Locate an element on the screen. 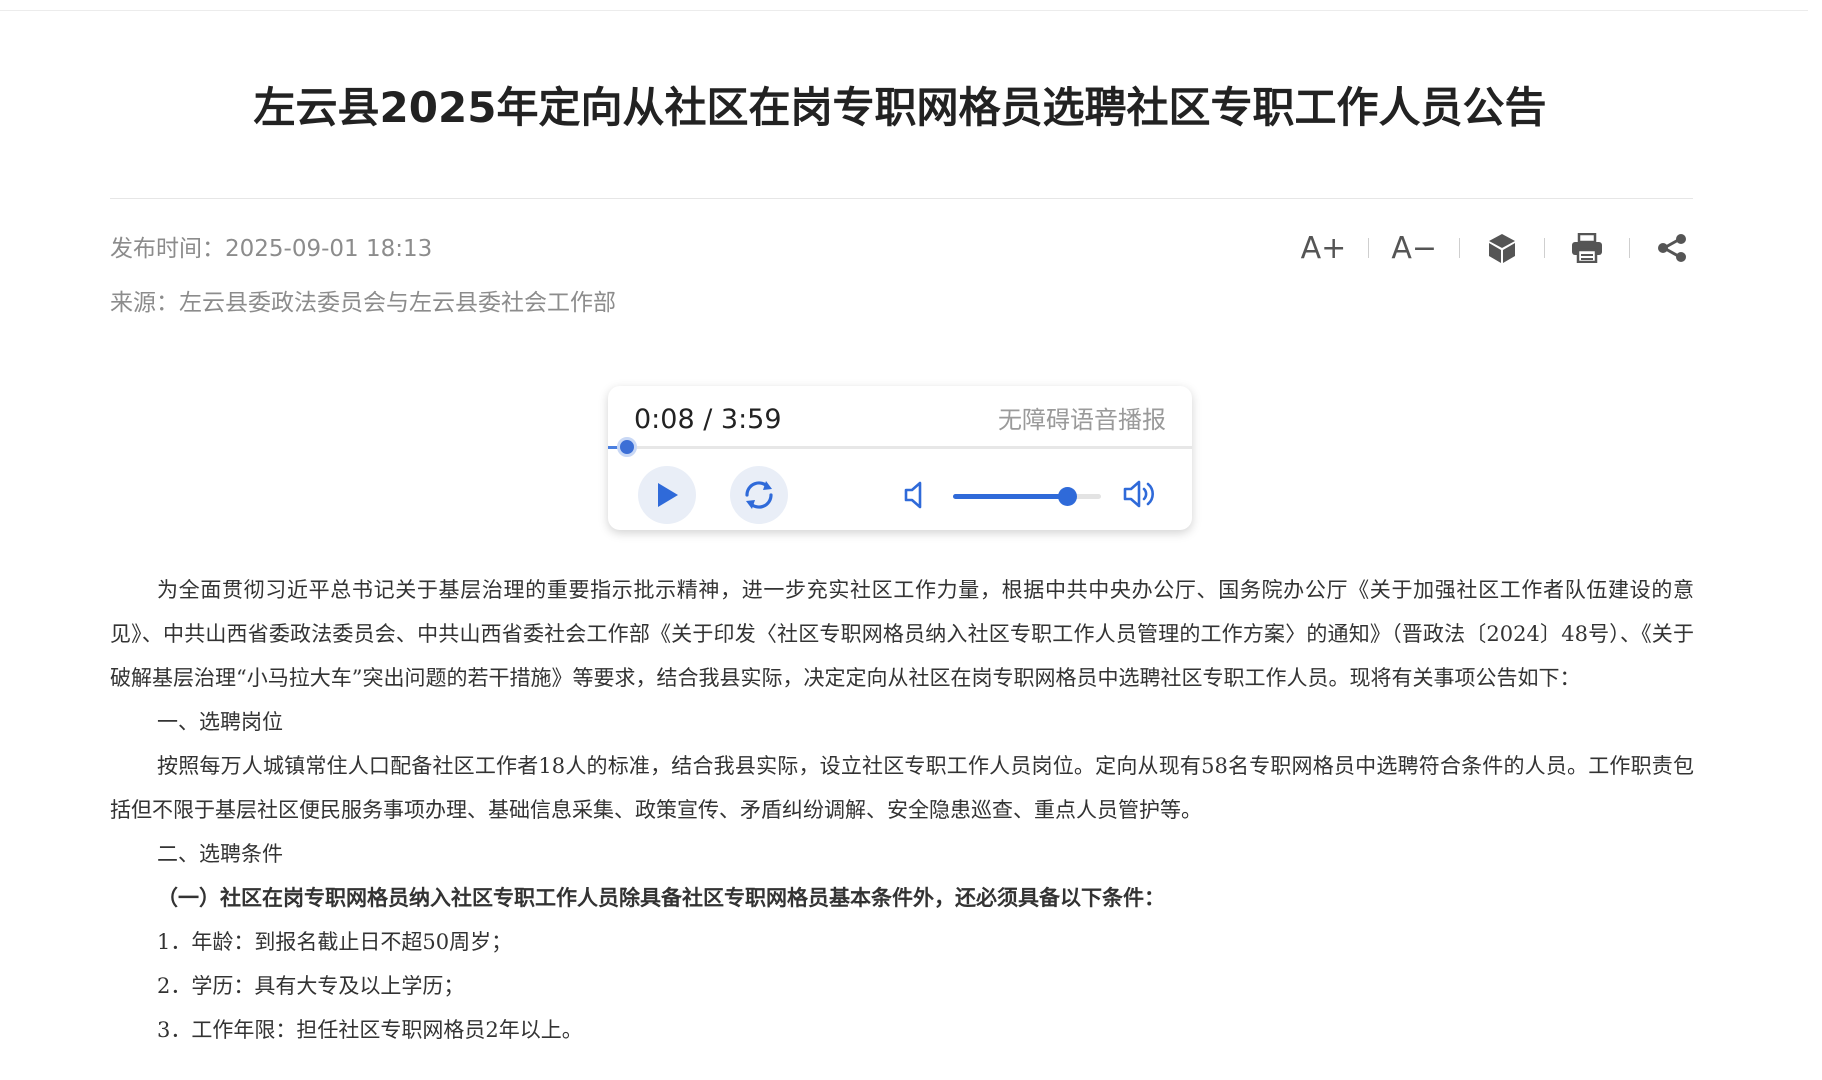 Image resolution: width=1822 pixels, height=1080 pixels. share-icon is located at coordinates (1672, 248).